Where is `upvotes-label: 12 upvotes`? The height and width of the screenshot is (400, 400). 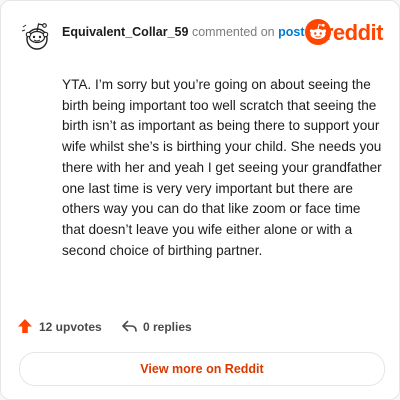
upvotes-label: 12 upvotes is located at coordinates (70, 327).